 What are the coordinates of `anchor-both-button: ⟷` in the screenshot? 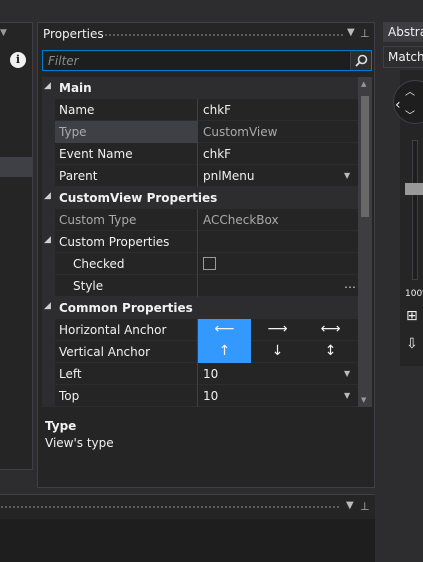 It's located at (330, 330).